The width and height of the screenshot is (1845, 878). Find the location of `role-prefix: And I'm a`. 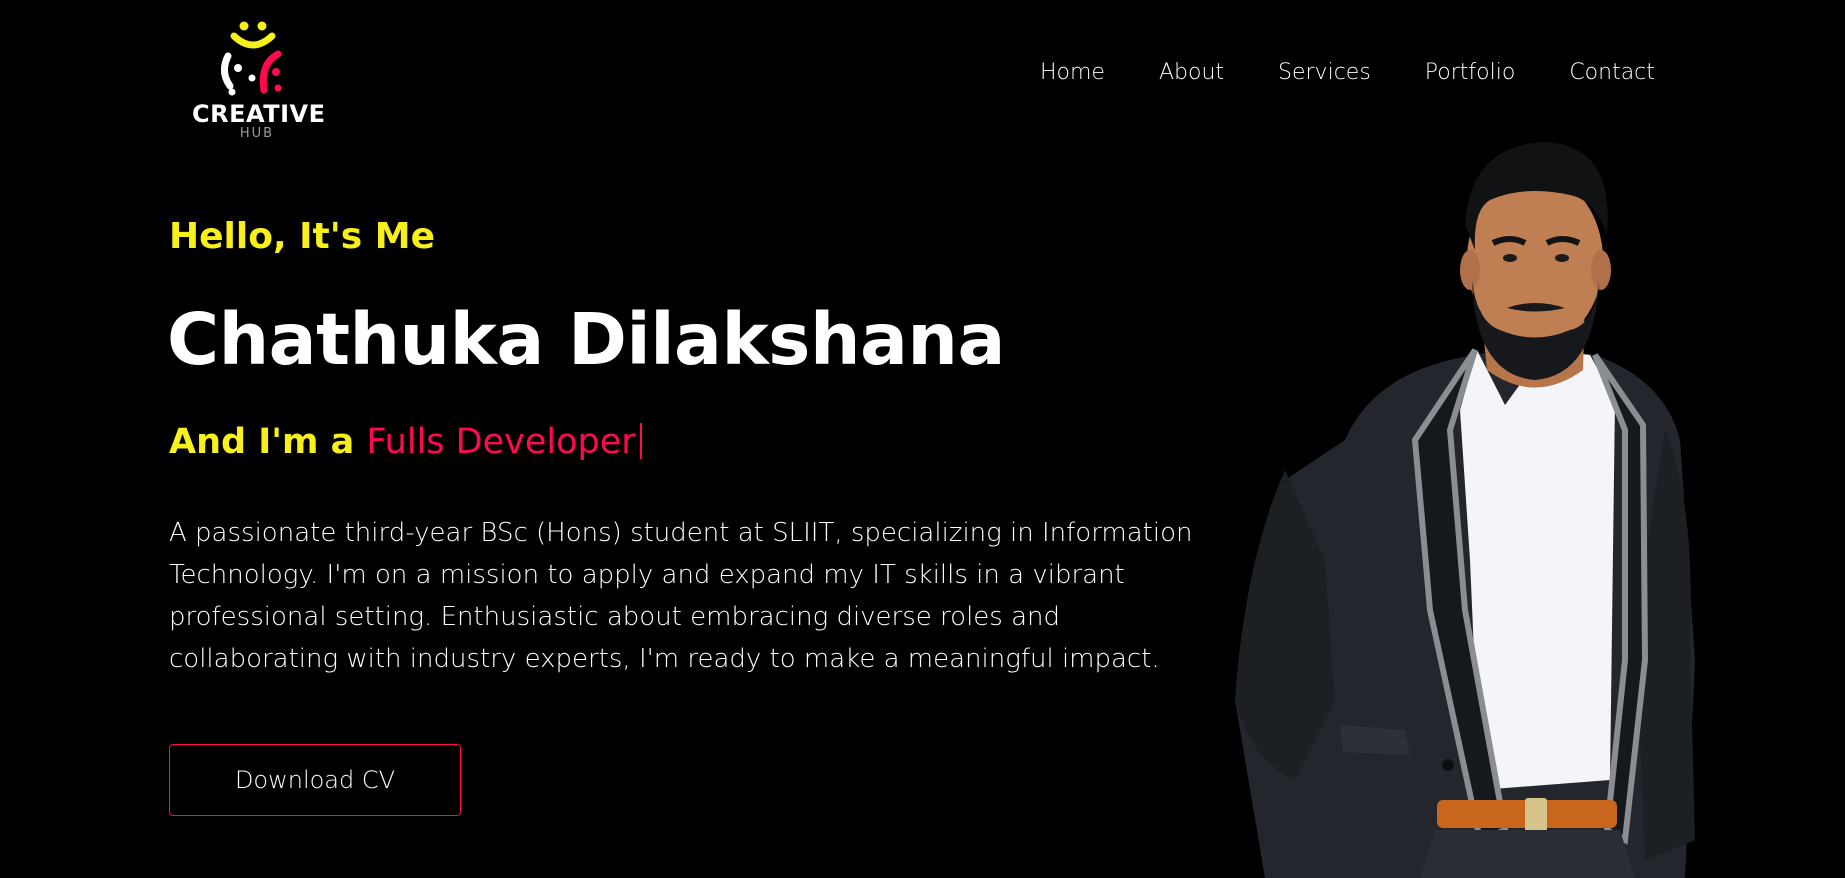

role-prefix: And I'm a is located at coordinates (262, 442).